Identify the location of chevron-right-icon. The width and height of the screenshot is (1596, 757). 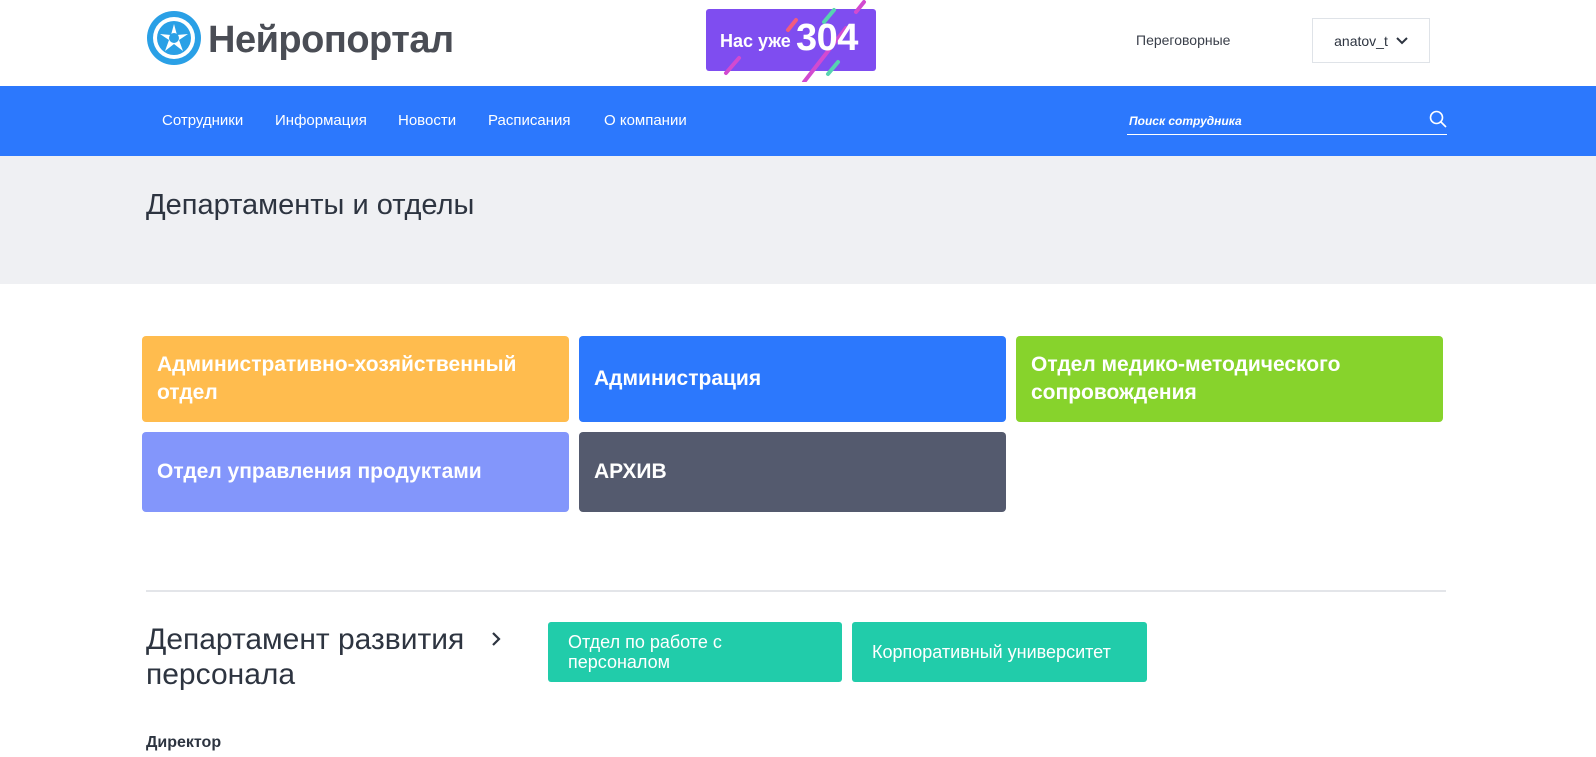
(496, 639).